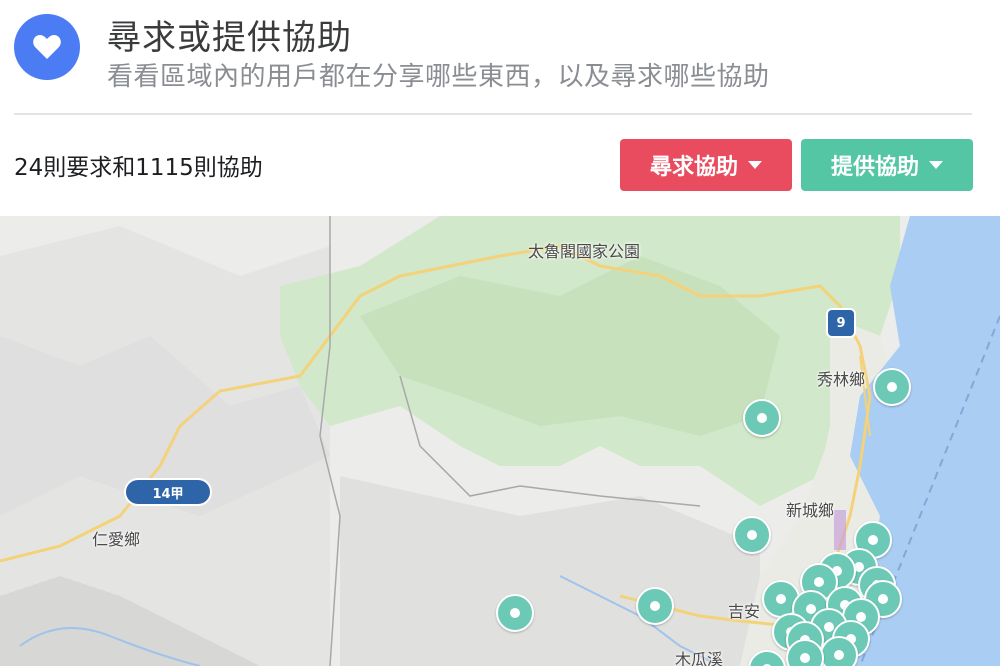 The width and height of the screenshot is (1000, 666). Describe the element at coordinates (47, 47) in the screenshot. I see `heart-icon` at that location.